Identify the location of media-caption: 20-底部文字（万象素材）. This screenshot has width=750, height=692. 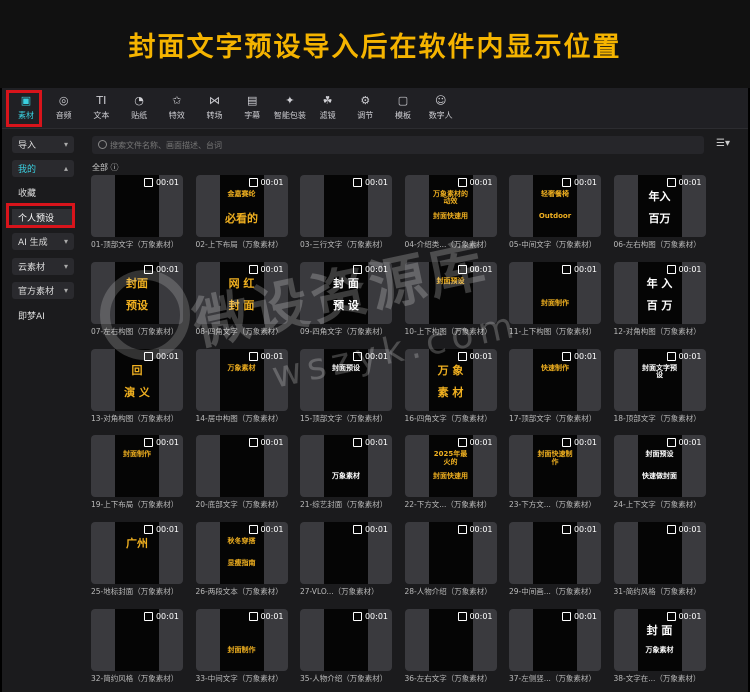
(239, 505).